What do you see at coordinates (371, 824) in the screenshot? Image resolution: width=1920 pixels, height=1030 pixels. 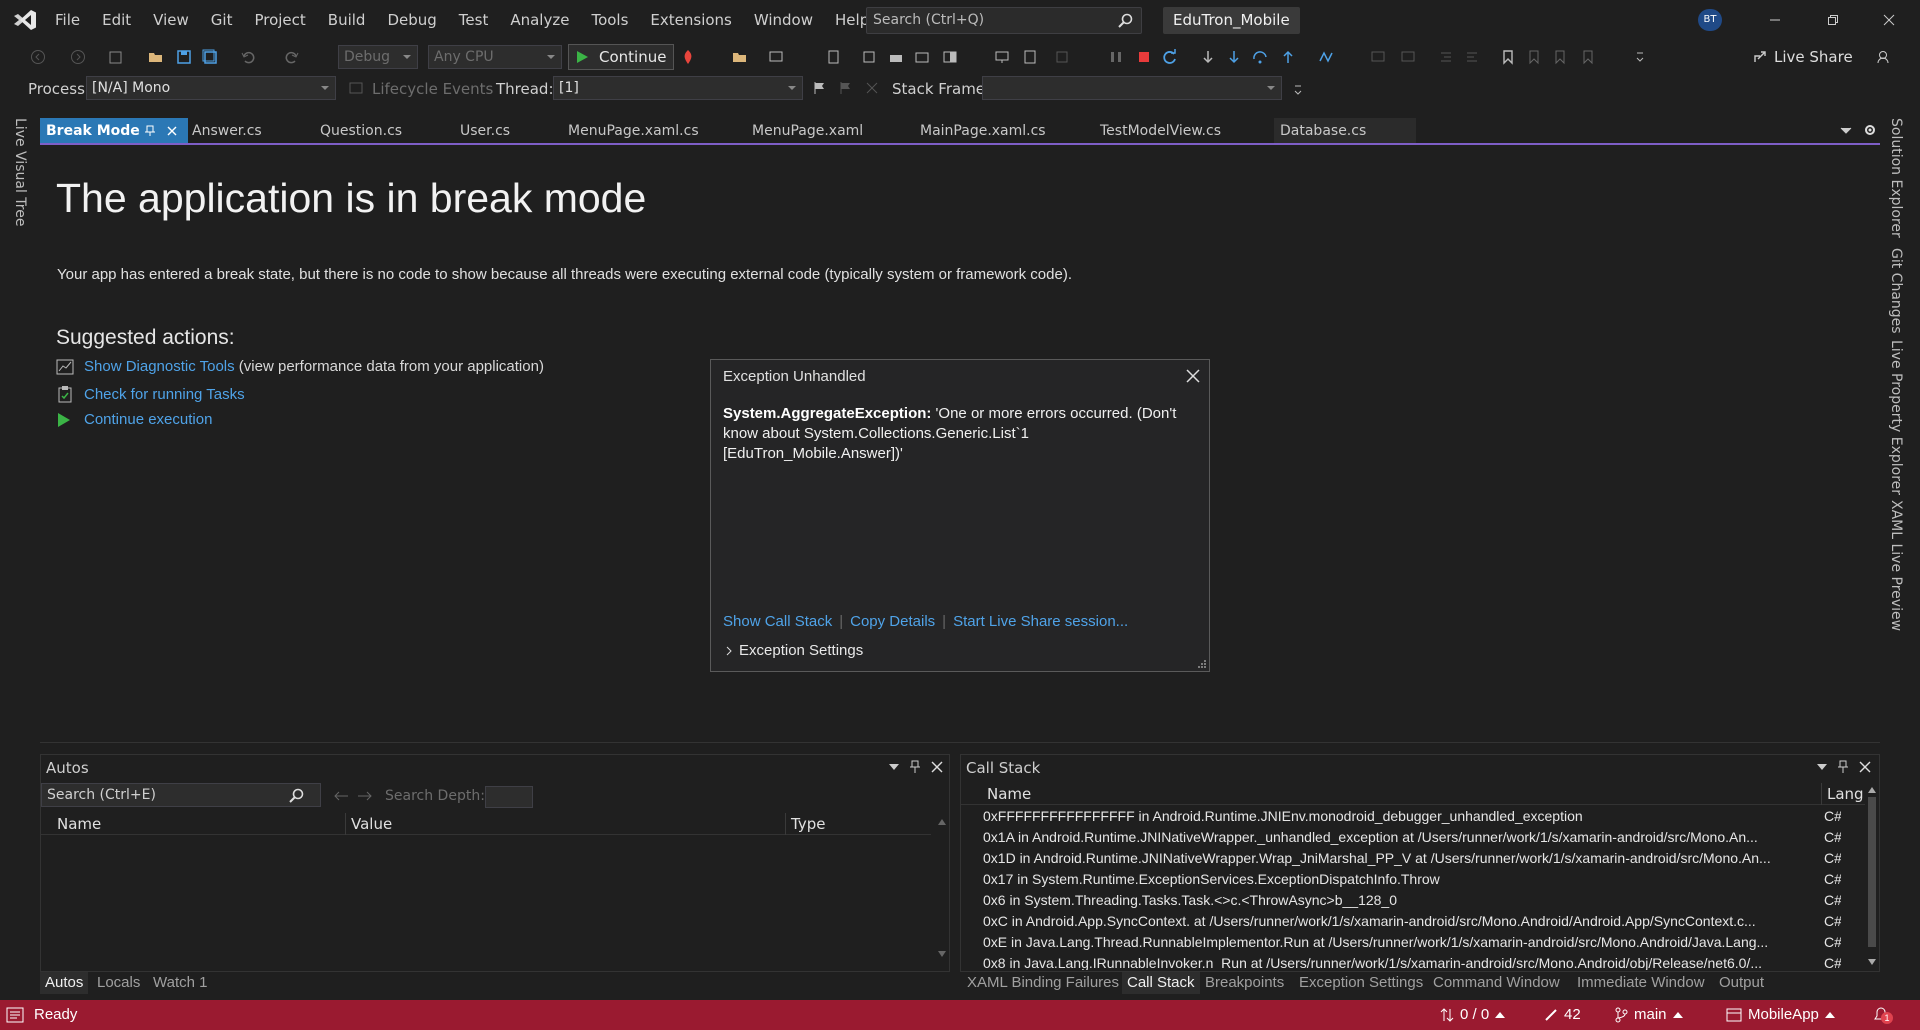 I see `column-value: Value` at bounding box center [371, 824].